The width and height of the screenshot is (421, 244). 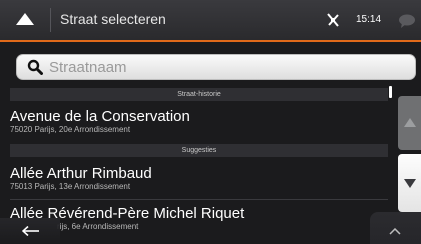 I want to click on arrow-left-icon, so click(x=30, y=231).